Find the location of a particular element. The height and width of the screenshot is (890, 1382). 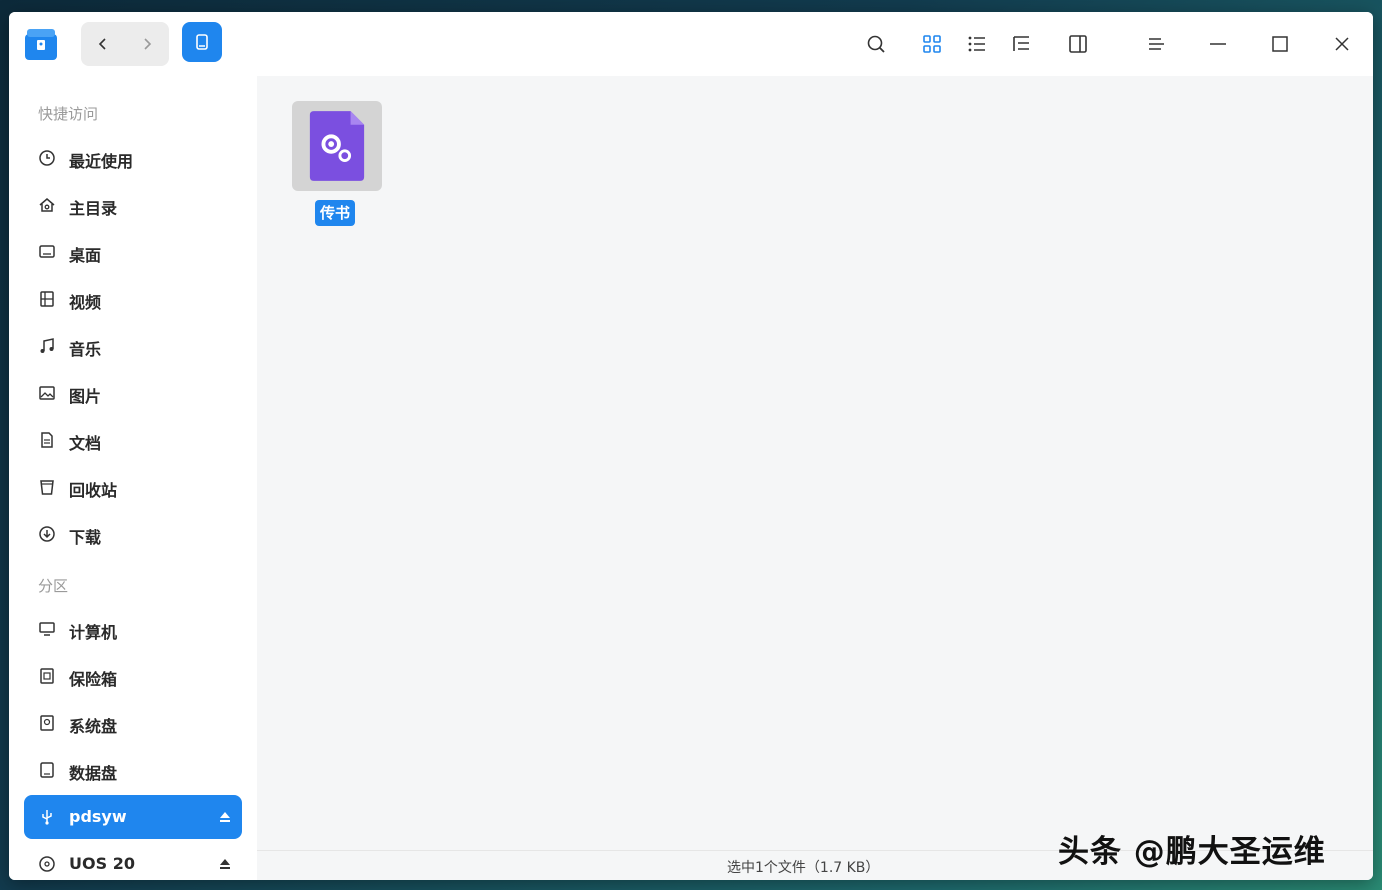

settings-file-icon is located at coordinates (337, 146).